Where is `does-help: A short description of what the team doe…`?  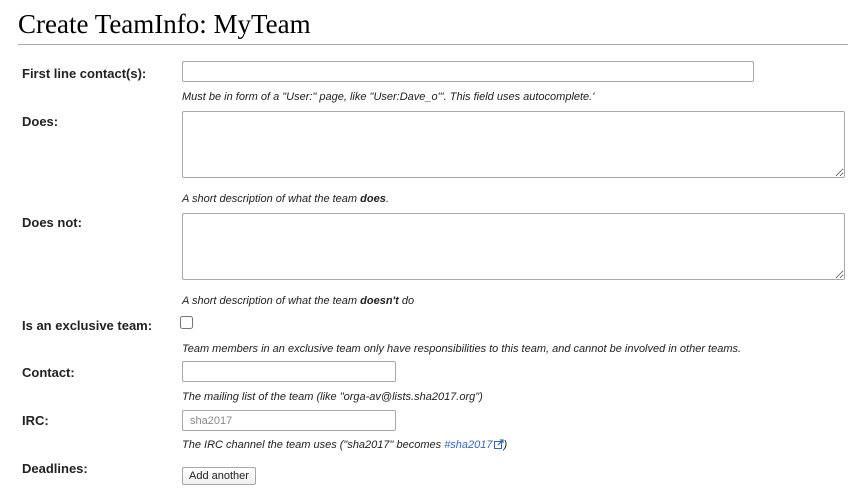 does-help: A short description of what the team doe… is located at coordinates (285, 199).